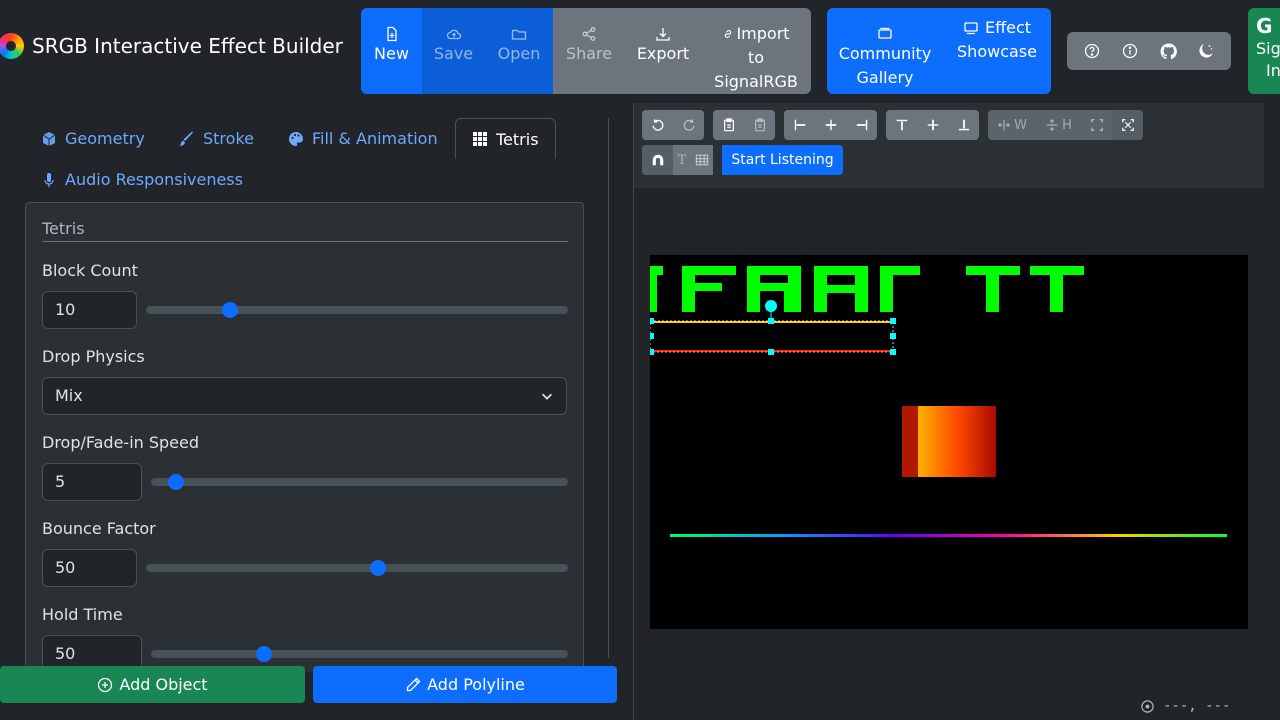 The height and width of the screenshot is (720, 1280). What do you see at coordinates (756, 81) in the screenshot?
I see `import-label-line3: SignalRGB` at bounding box center [756, 81].